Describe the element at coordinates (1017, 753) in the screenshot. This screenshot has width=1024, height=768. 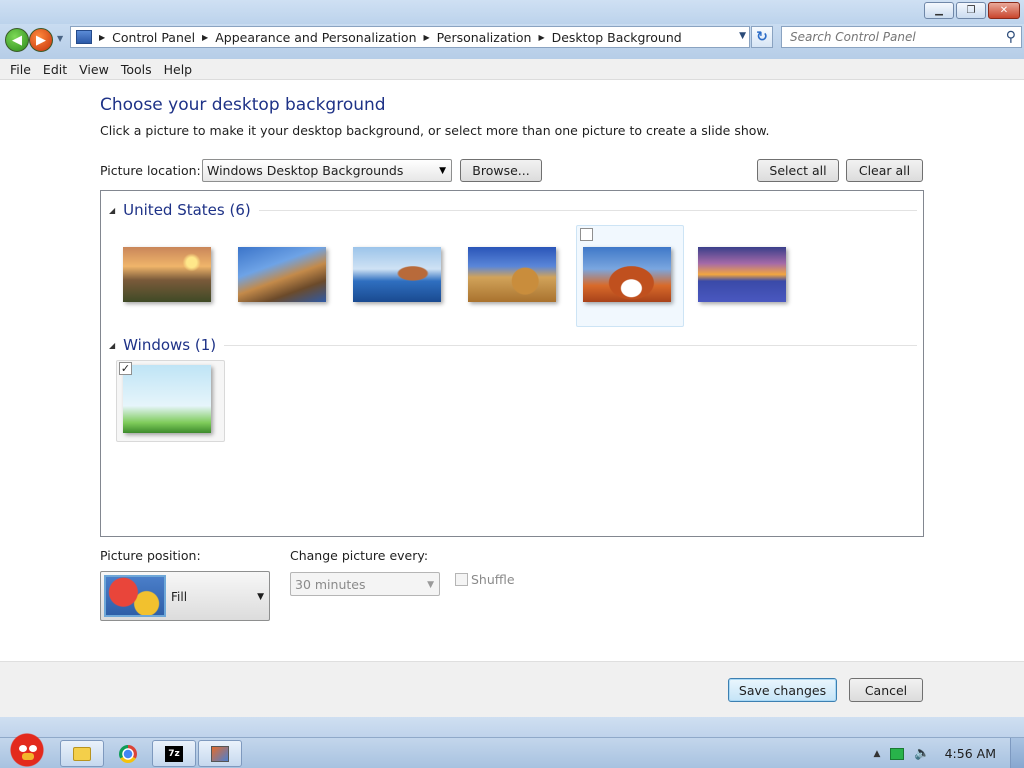
I see `show-desktop-button` at that location.